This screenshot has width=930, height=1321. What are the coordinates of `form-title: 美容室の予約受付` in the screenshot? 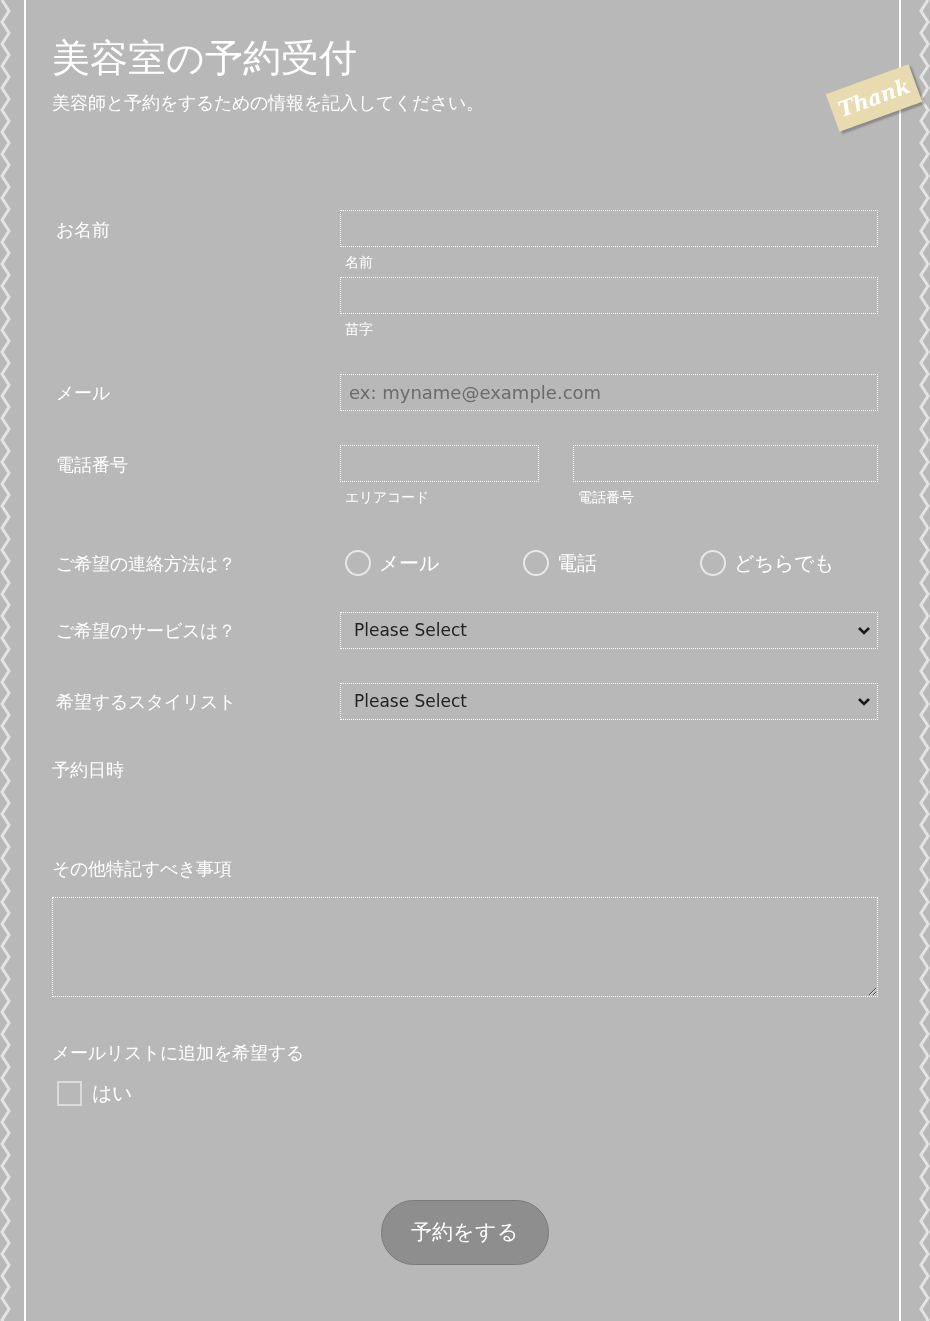 It's located at (205, 58).